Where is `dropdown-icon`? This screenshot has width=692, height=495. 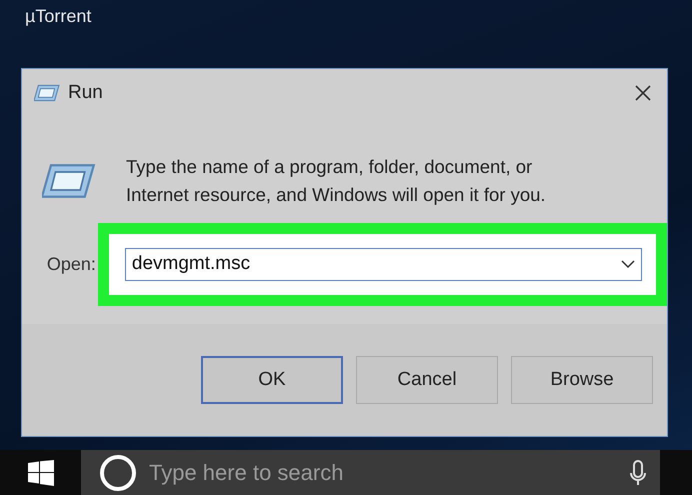
dropdown-icon is located at coordinates (628, 264).